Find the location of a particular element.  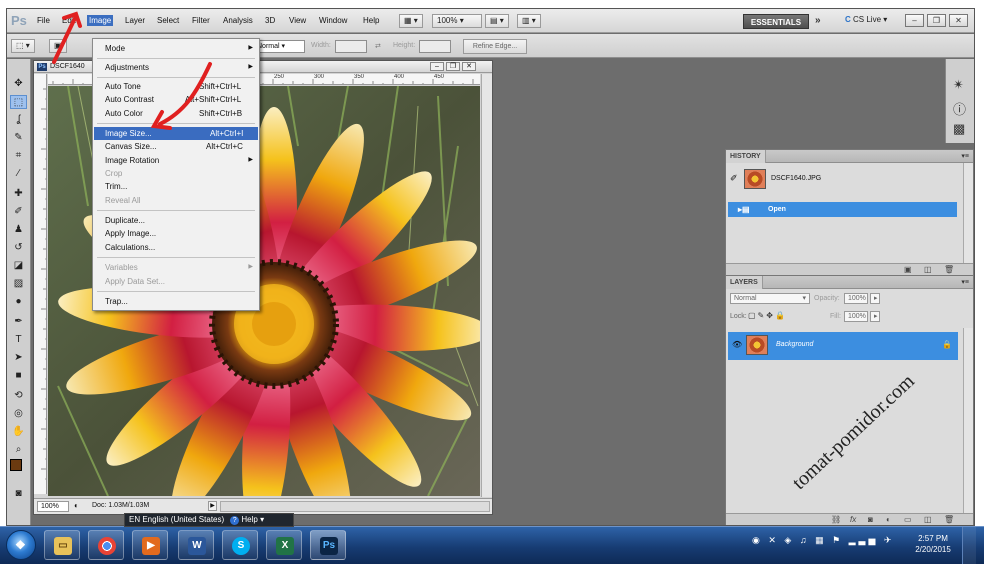

type-tool-icon: T is located at coordinates (18, 340).